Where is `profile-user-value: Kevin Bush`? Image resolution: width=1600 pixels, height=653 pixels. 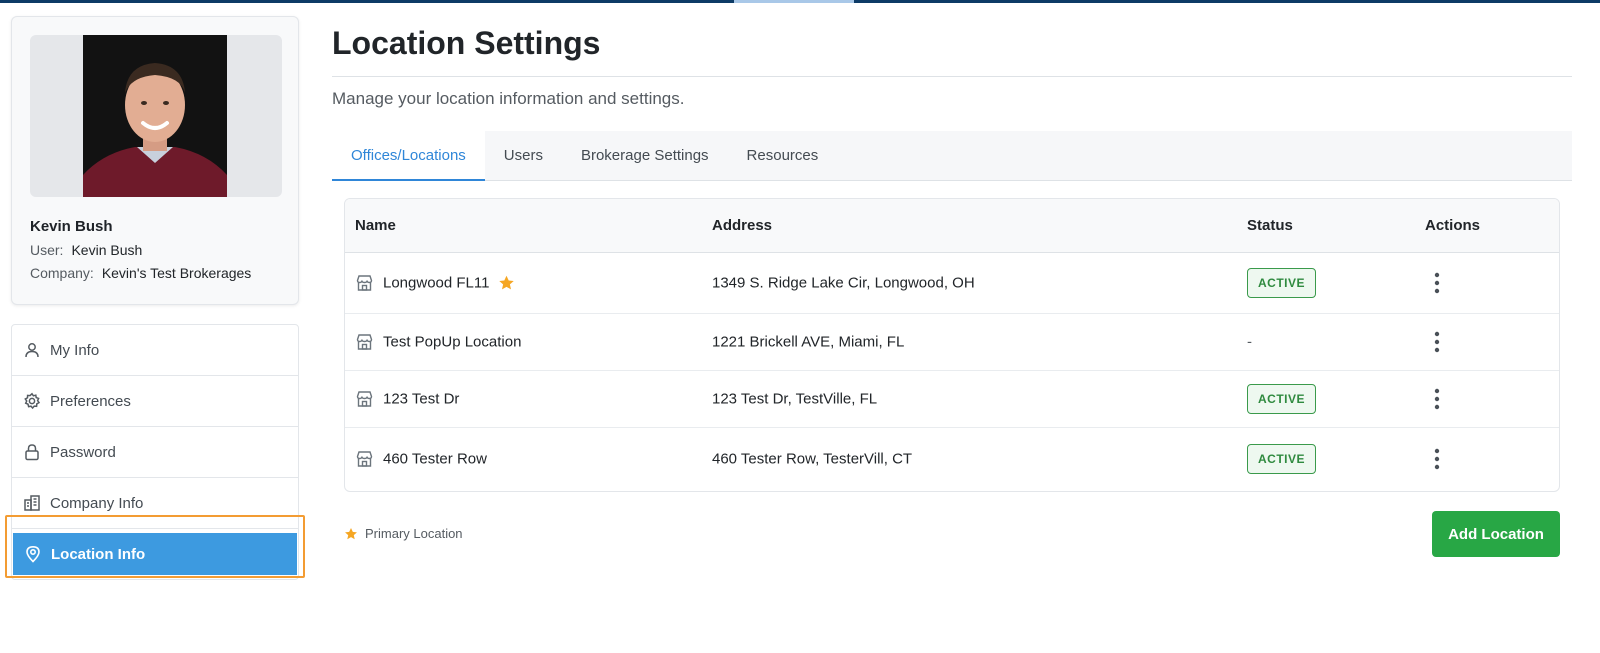 profile-user-value: Kevin Bush is located at coordinates (107, 250).